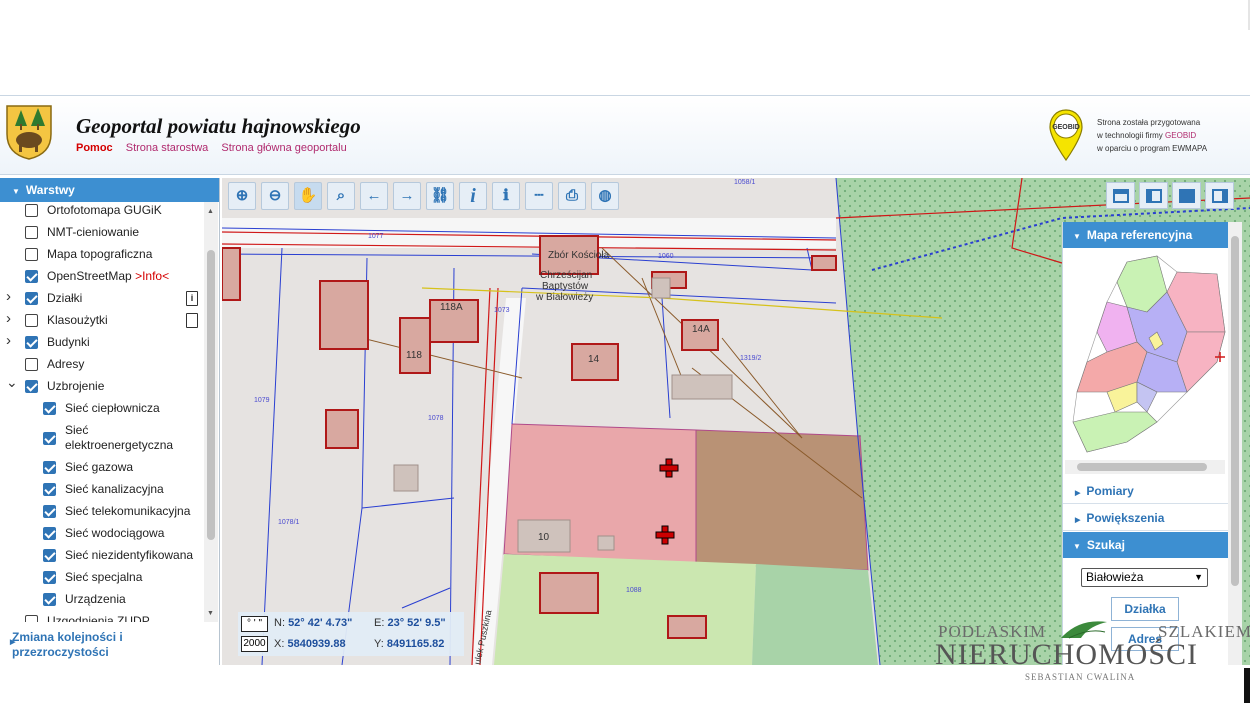 The image size is (1250, 703). Describe the element at coordinates (745, 182) in the screenshot. I see `parcel-label: 1058/1` at that location.